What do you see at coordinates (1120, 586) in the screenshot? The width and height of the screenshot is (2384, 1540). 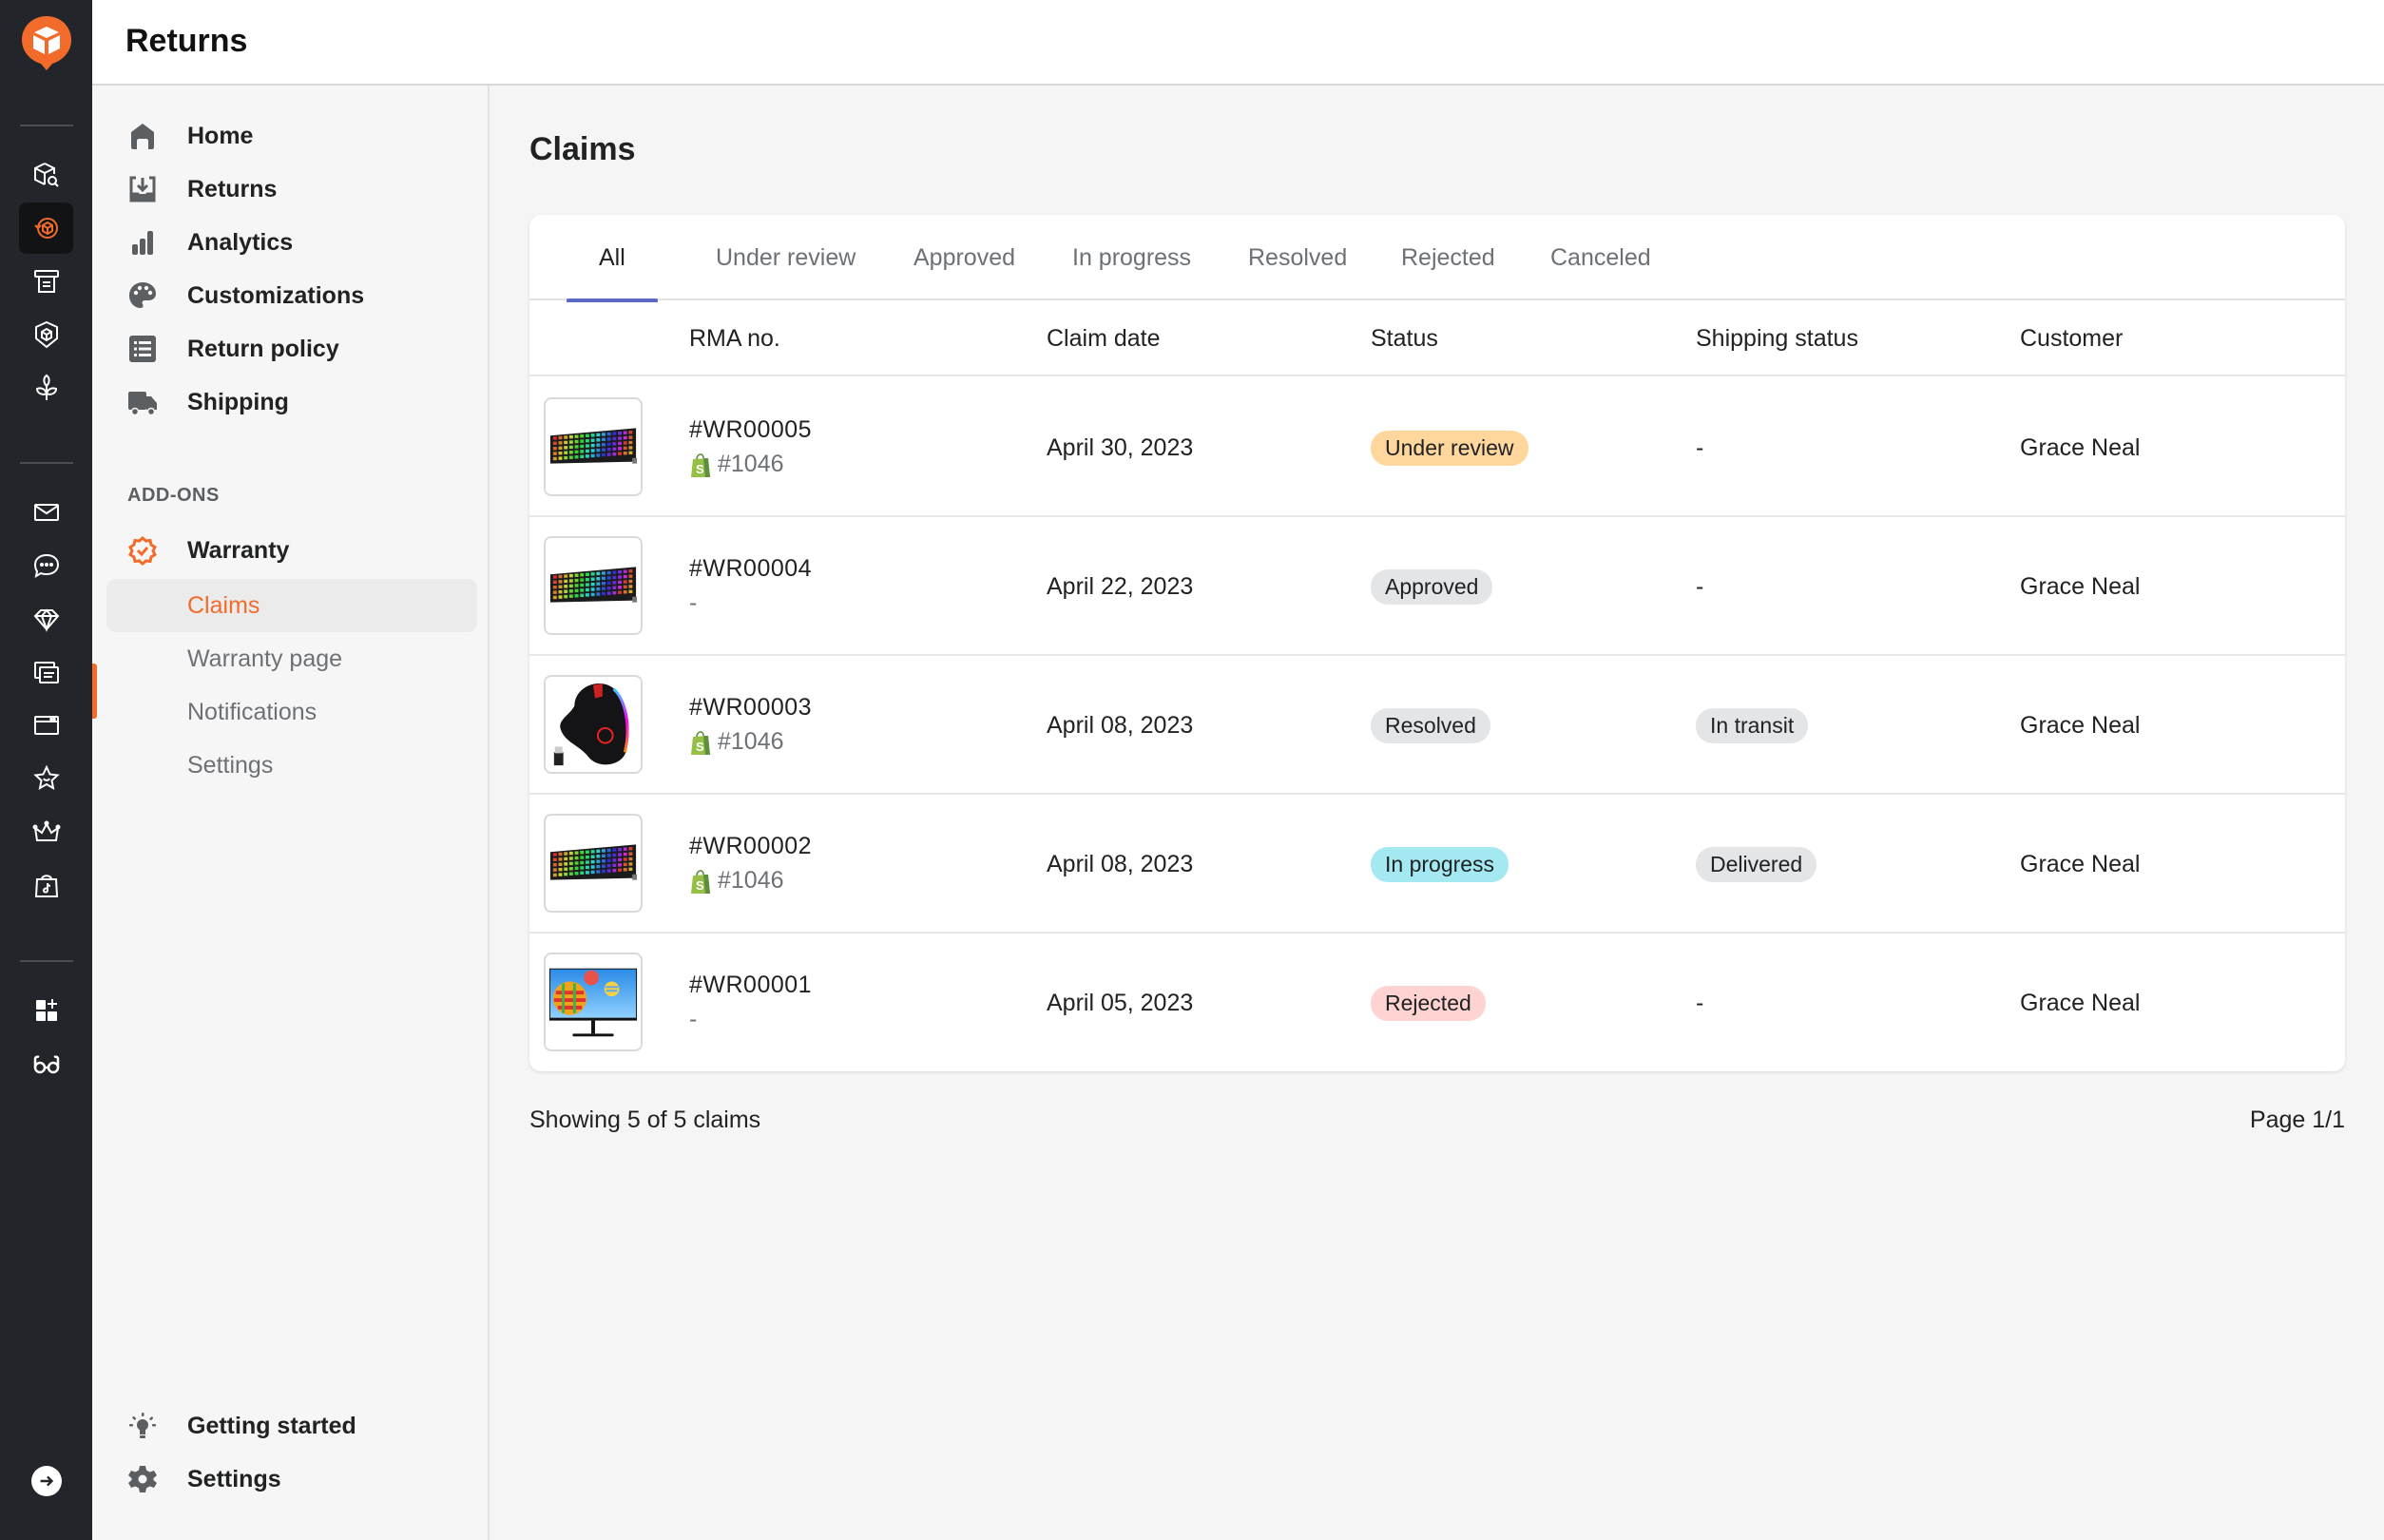 I see `claim-date: April 22, 2023` at bounding box center [1120, 586].